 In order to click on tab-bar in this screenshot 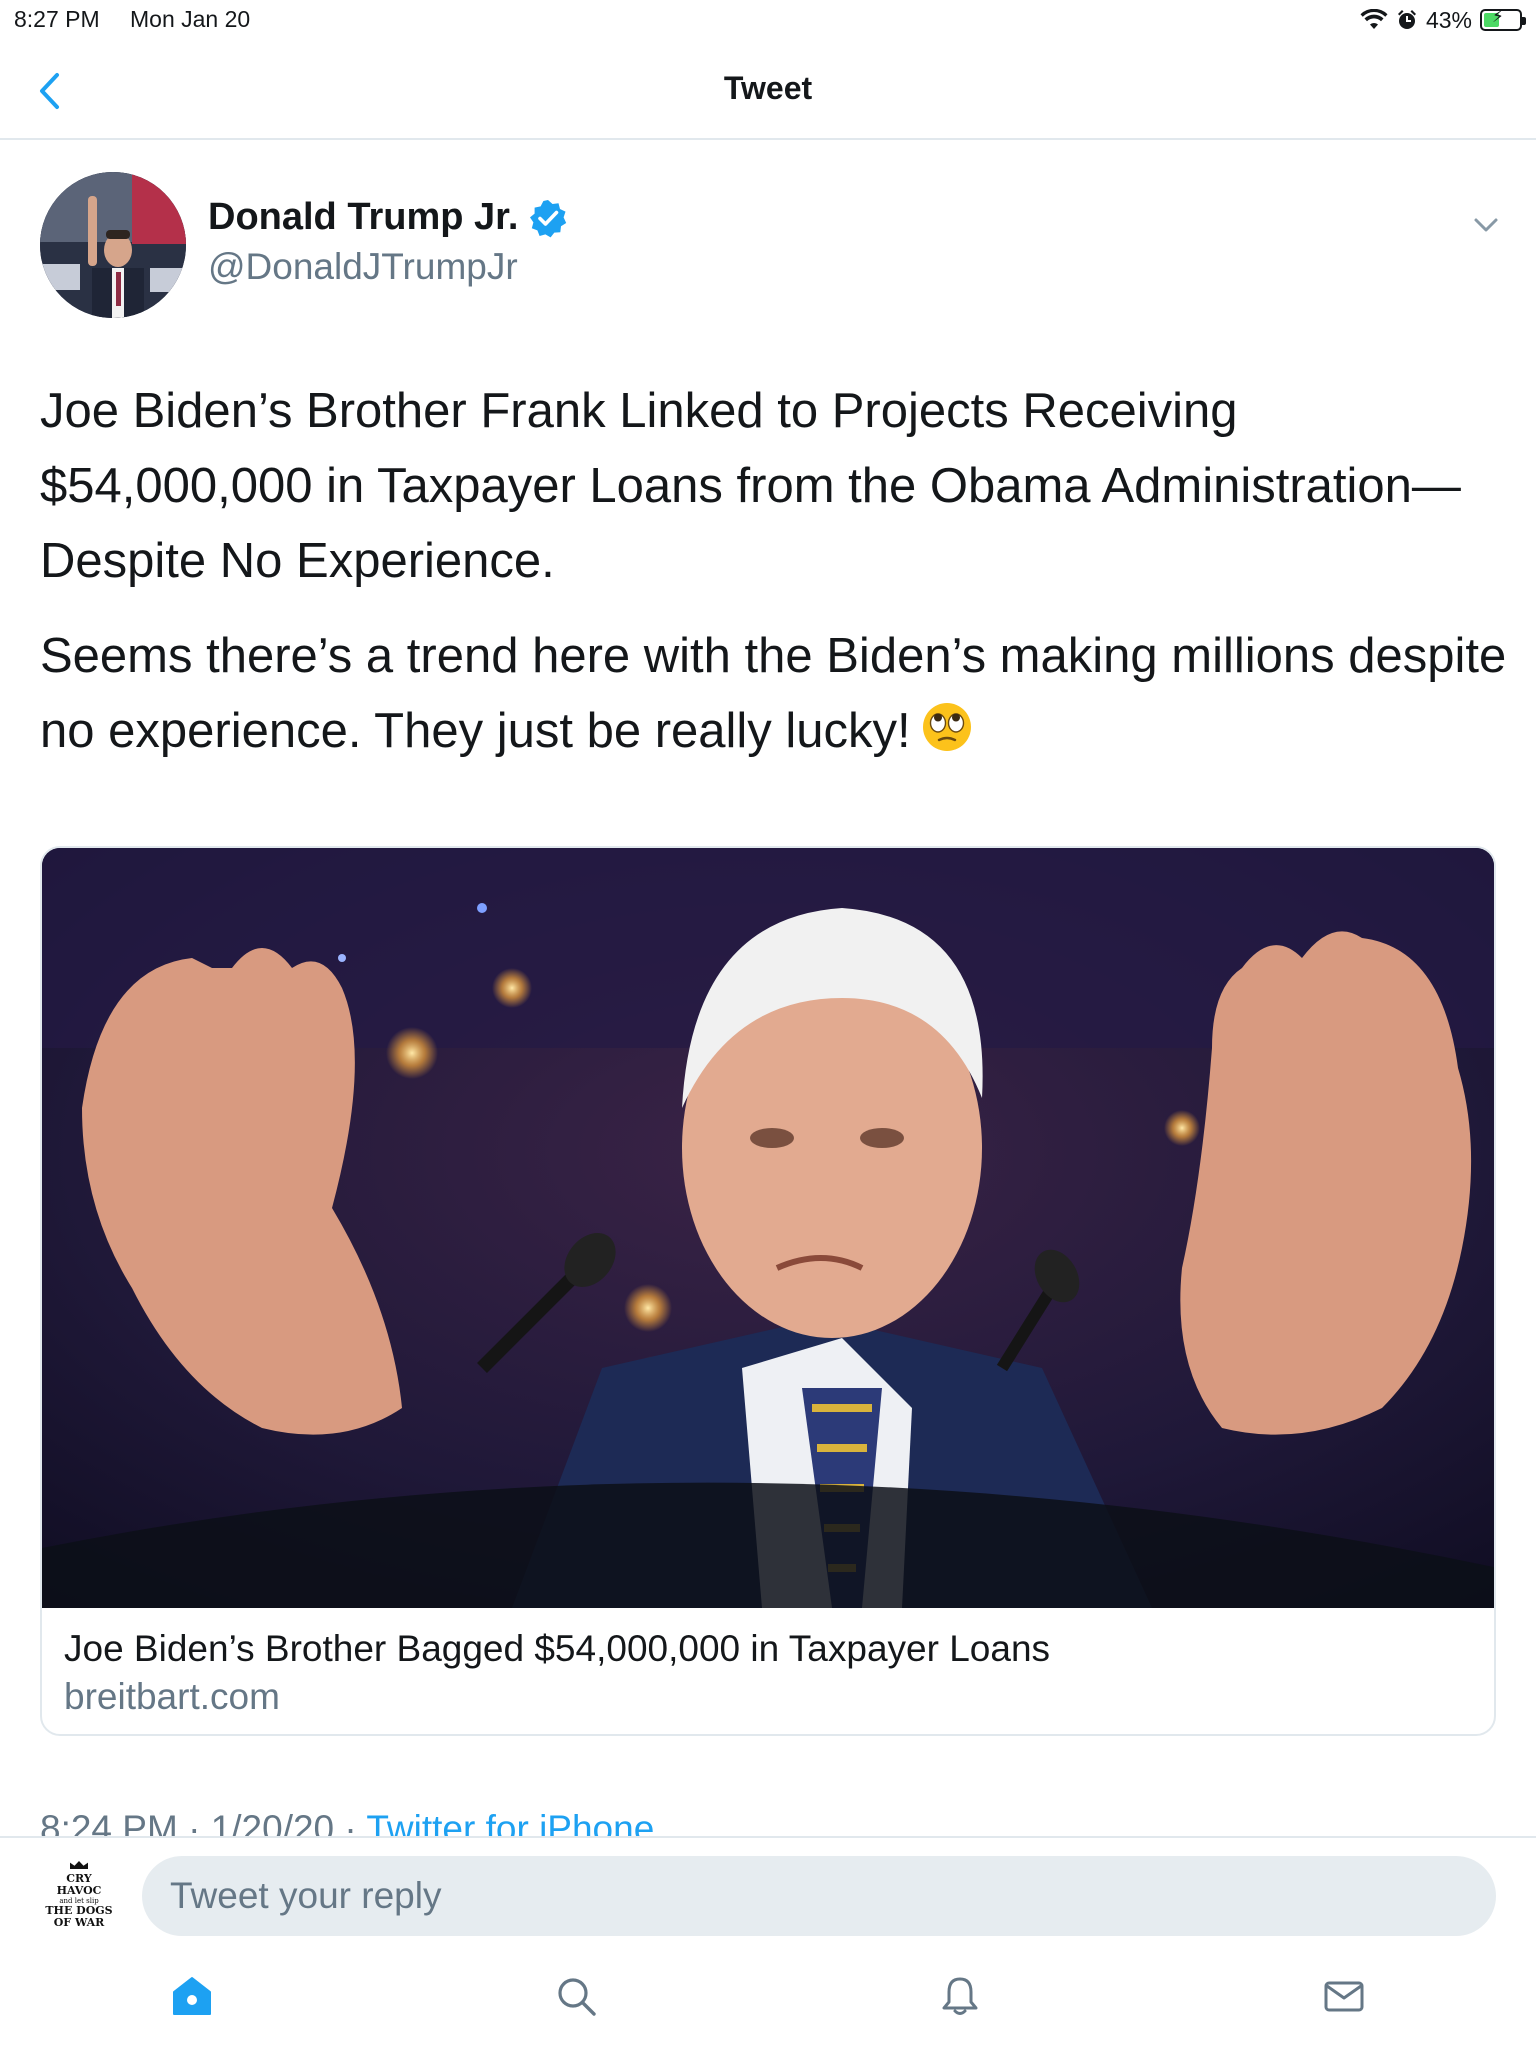, I will do `click(768, 1996)`.